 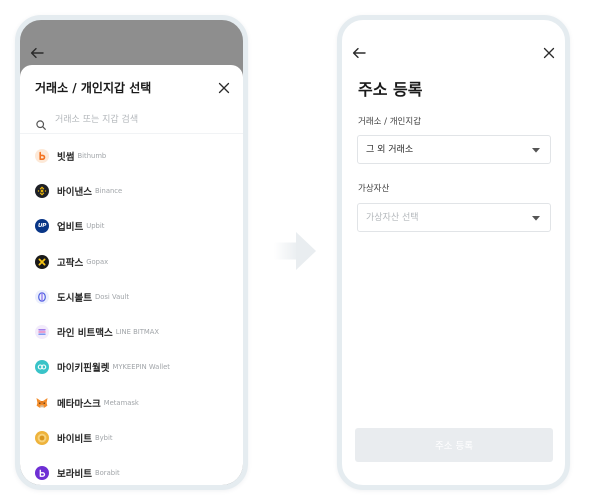 What do you see at coordinates (42, 367) in the screenshot?
I see `mykeepin-logo-icon` at bounding box center [42, 367].